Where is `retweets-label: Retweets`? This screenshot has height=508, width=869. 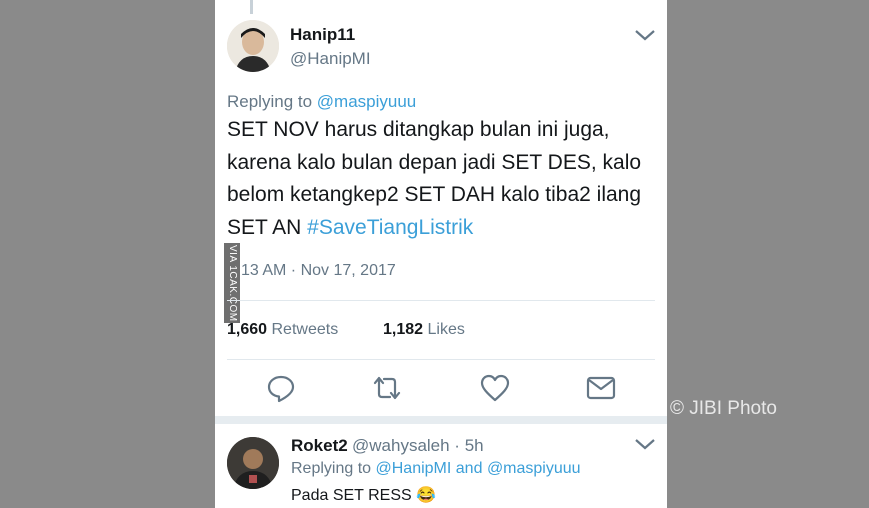
retweets-label: Retweets is located at coordinates (305, 329).